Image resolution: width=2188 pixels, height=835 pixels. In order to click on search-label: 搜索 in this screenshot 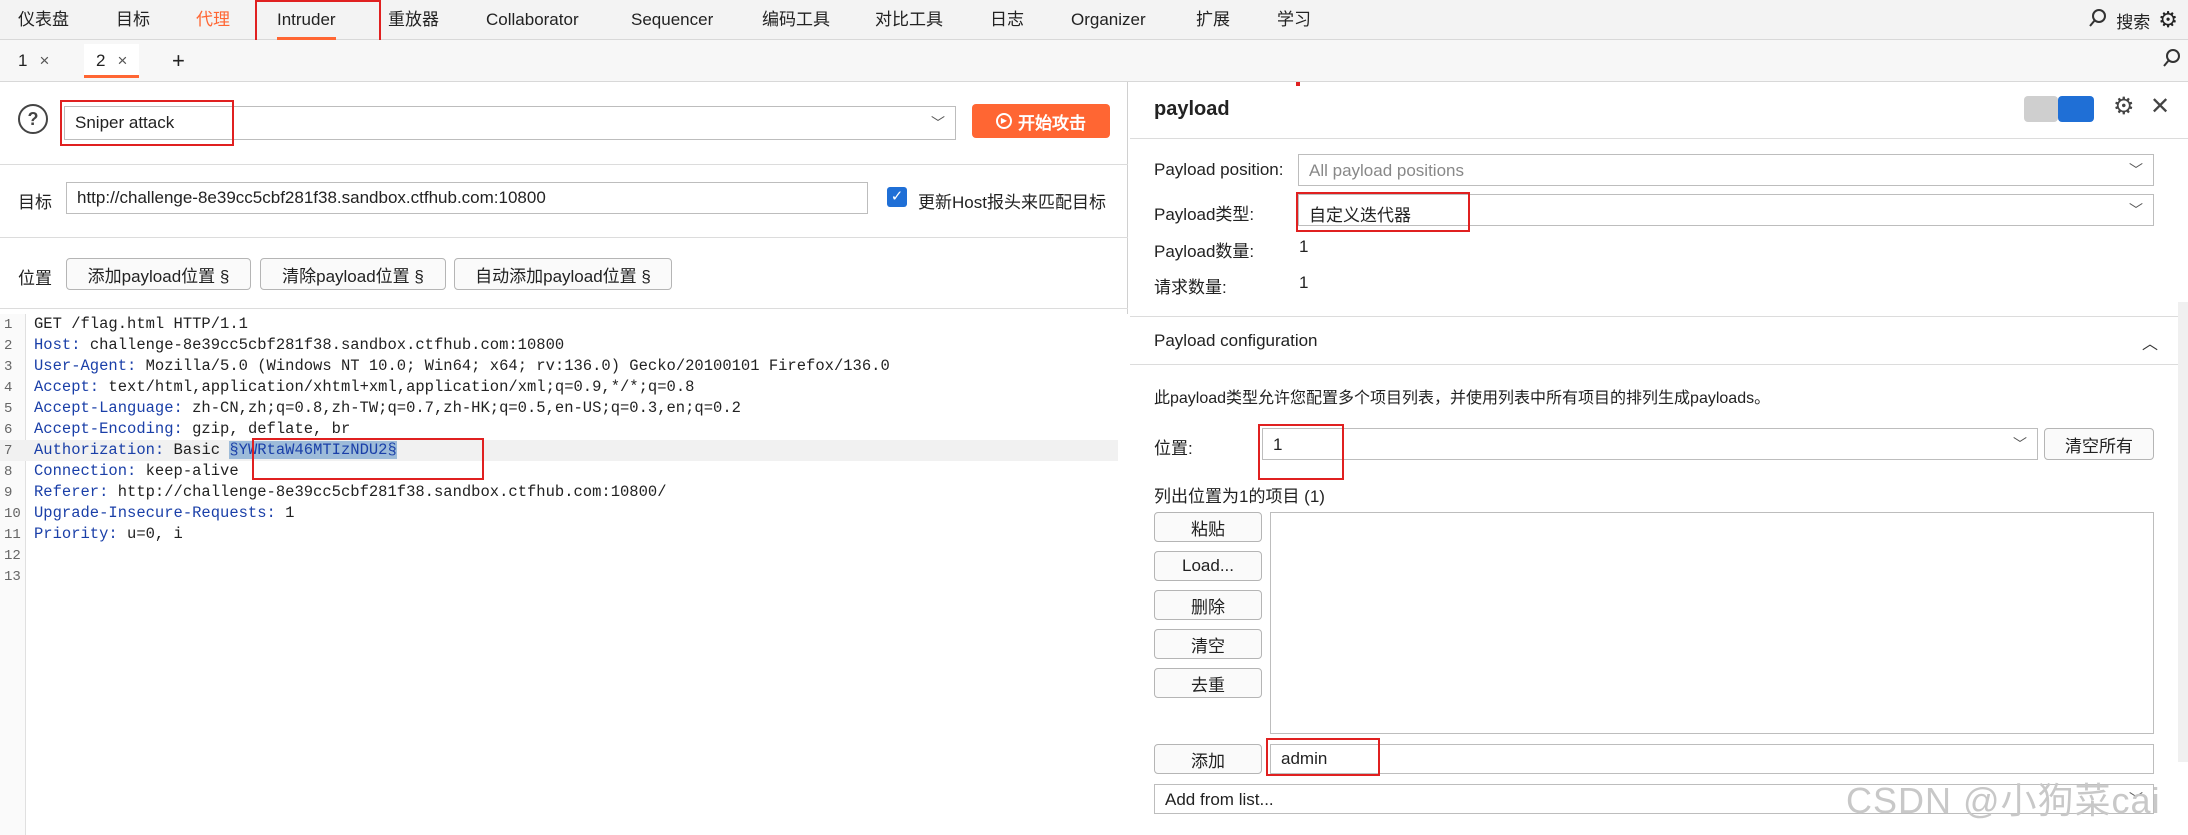, I will do `click(2133, 20)`.